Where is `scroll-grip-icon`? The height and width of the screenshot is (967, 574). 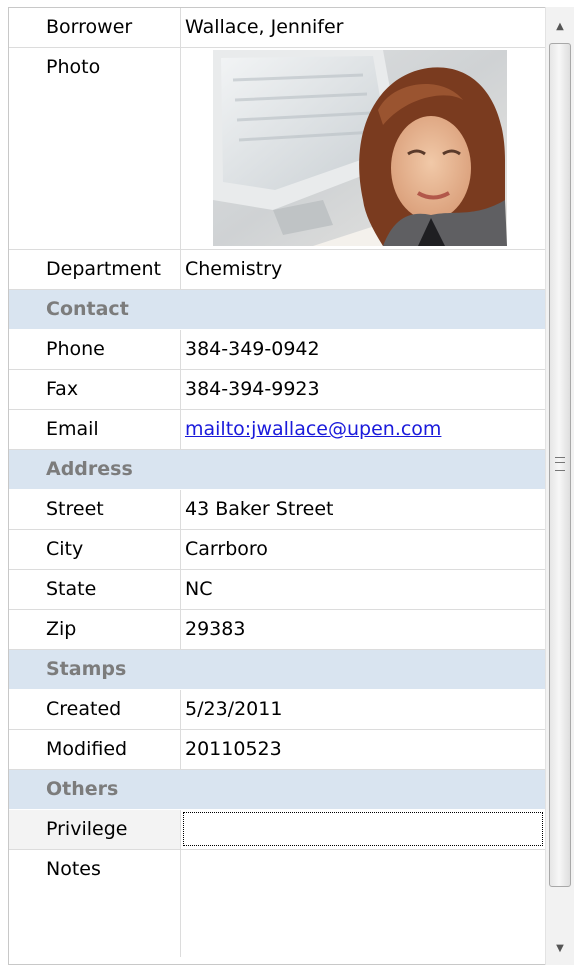 scroll-grip-icon is located at coordinates (560, 464).